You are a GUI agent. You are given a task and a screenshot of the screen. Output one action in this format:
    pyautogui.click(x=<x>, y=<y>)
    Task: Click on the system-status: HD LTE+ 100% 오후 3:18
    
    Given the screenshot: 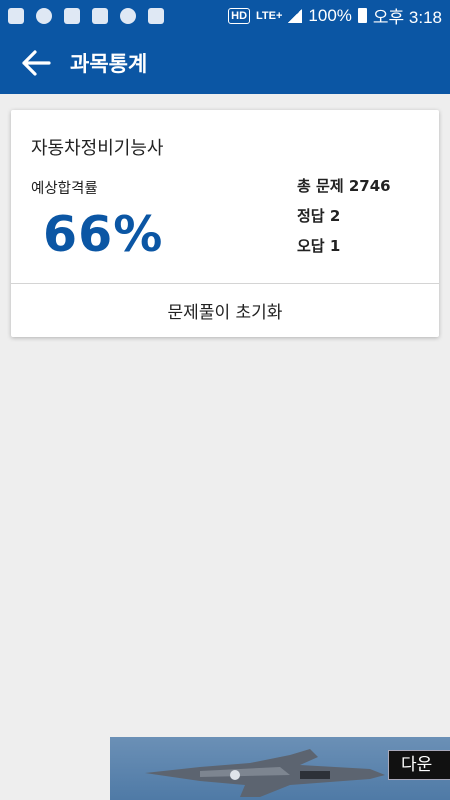 What is the action you would take?
    pyautogui.click(x=335, y=15)
    